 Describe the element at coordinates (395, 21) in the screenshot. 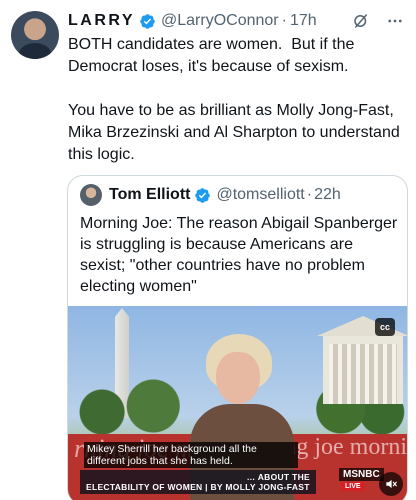

I see `more-icon` at that location.